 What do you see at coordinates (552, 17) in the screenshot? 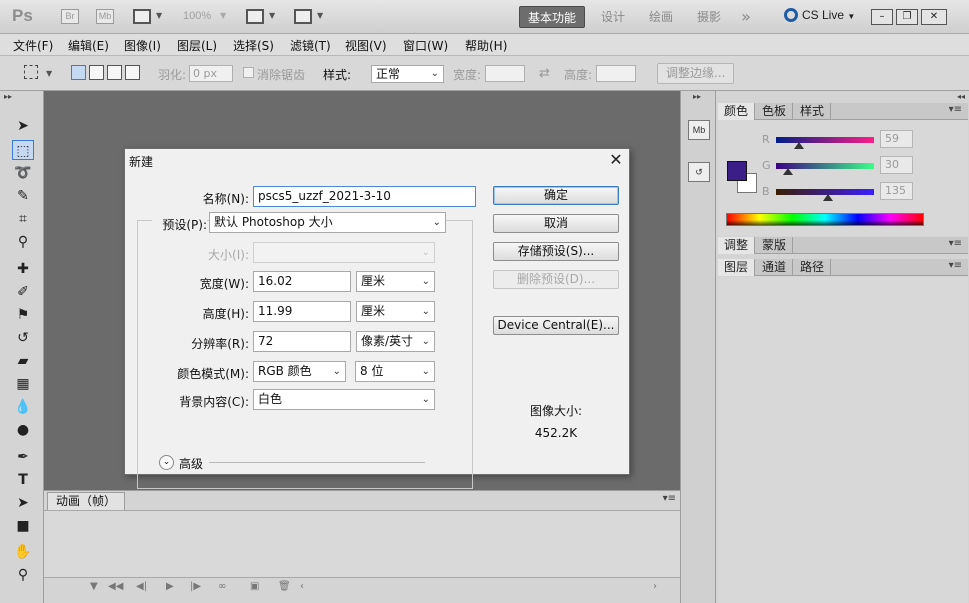
I see `workspace-essentials: 基本功能` at bounding box center [552, 17].